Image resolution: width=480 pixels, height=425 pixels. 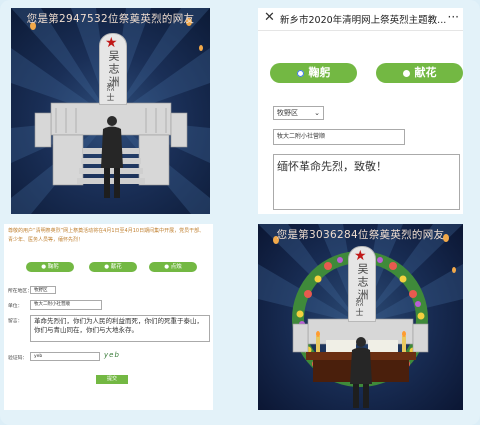 I want to click on radio-selected-icon, so click(x=300, y=73).